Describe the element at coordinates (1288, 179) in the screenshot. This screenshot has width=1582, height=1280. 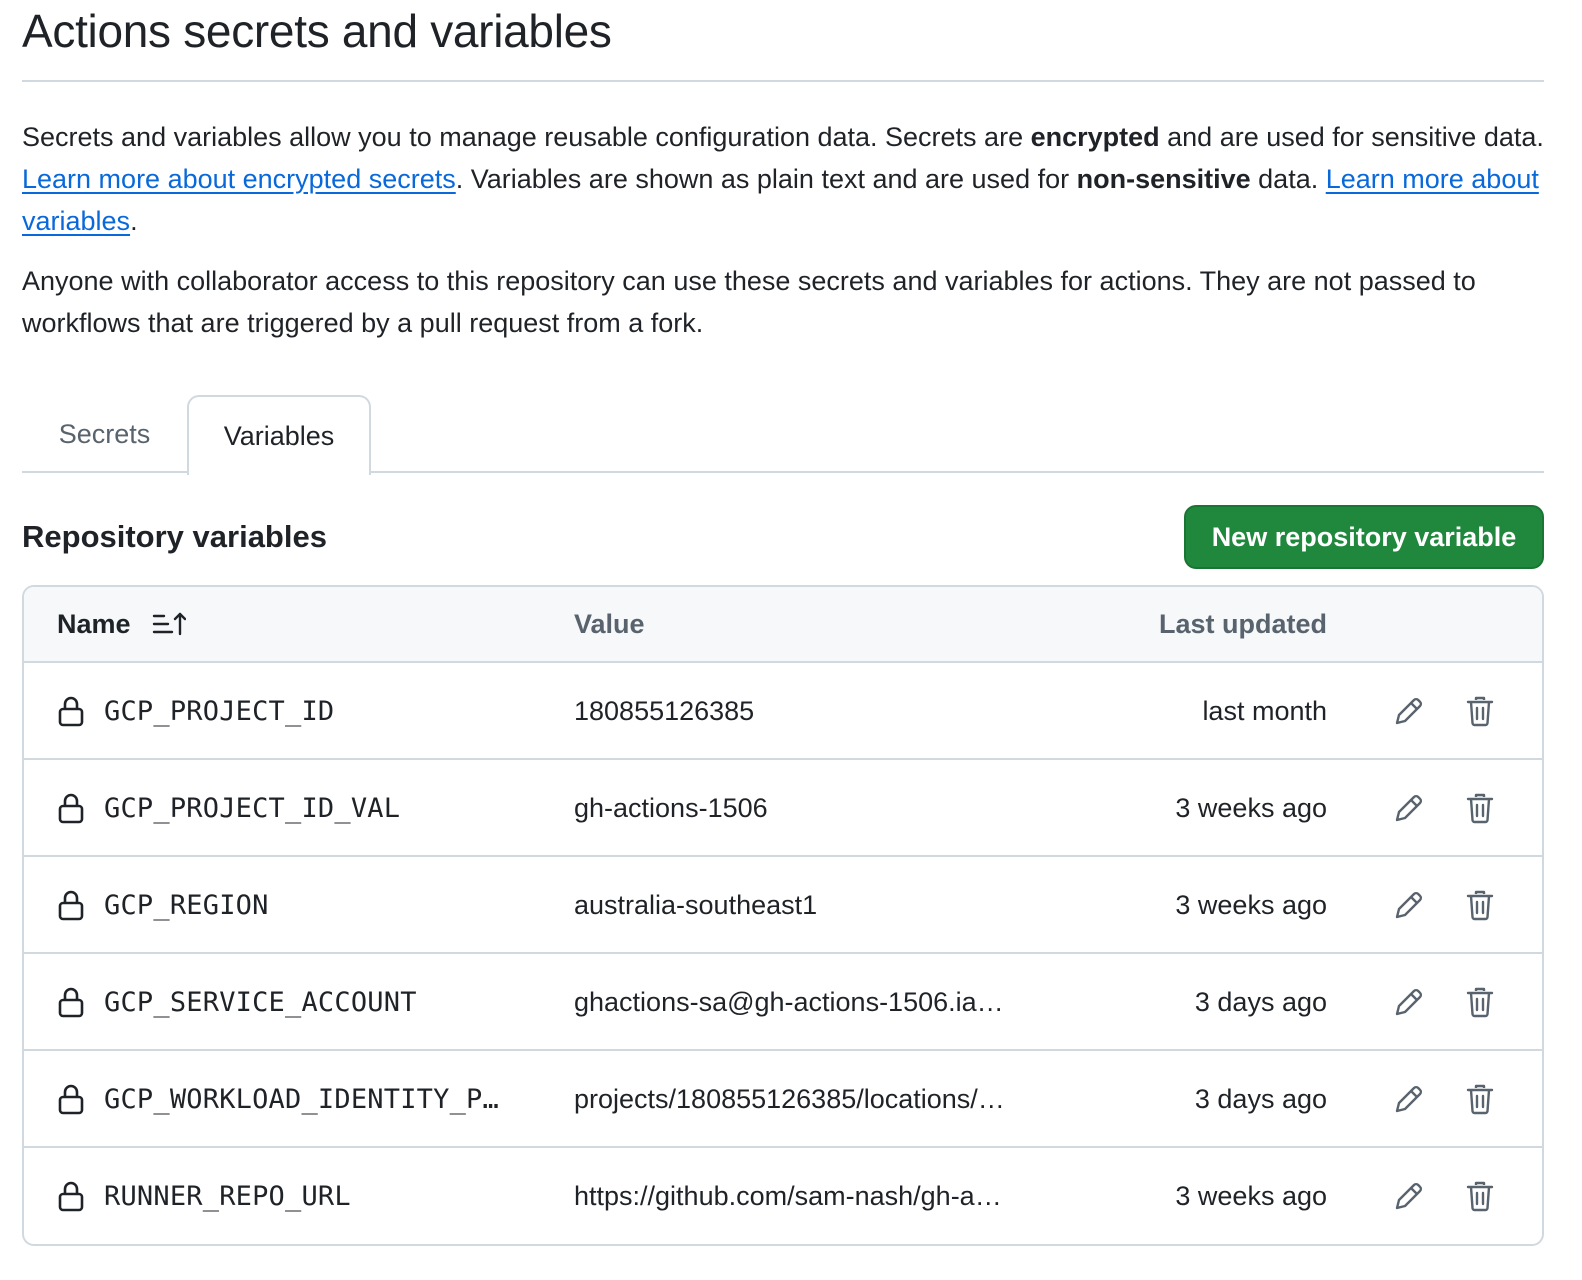
I see `intro-text-segment: data.` at that location.